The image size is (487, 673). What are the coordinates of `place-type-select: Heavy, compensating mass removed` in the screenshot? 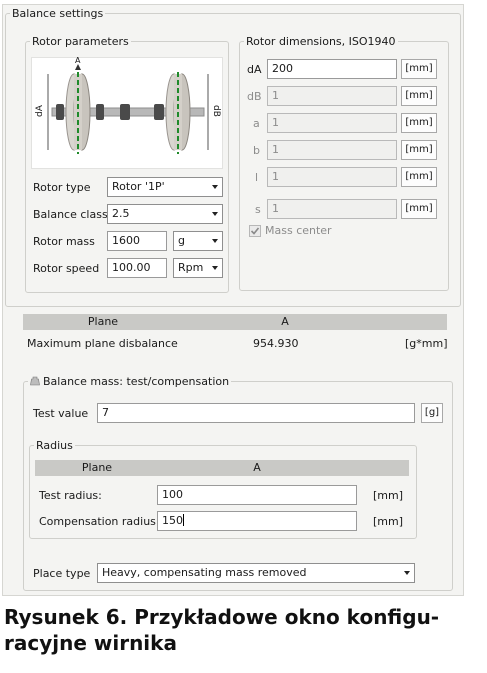 It's located at (256, 573).